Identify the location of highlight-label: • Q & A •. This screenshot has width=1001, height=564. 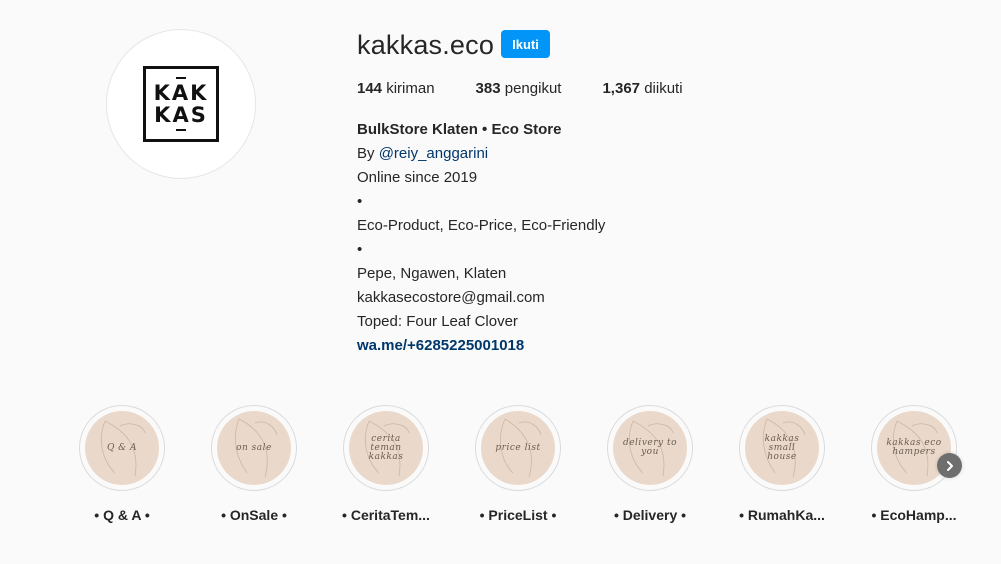
(122, 515).